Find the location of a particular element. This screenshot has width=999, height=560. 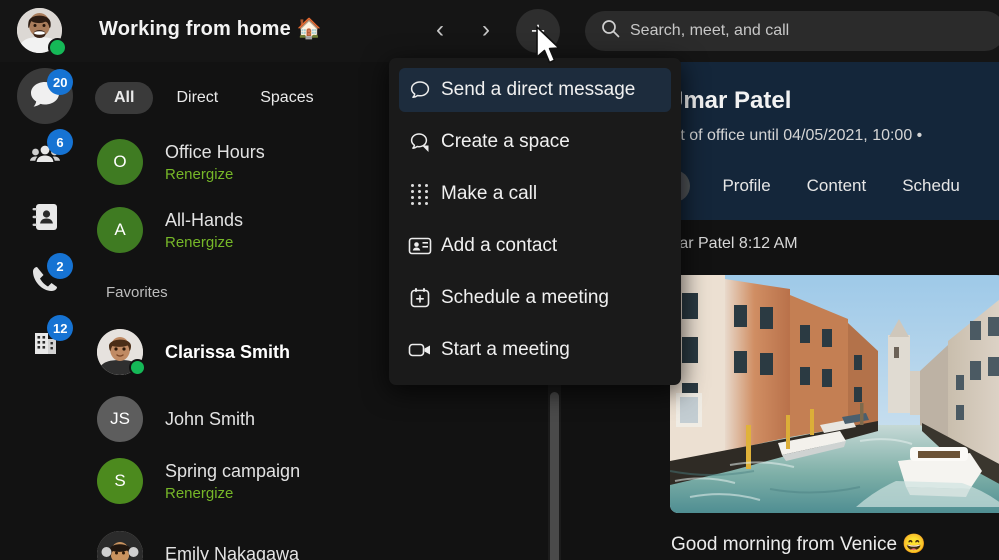

tab-spaces: Spaces is located at coordinates (286, 98).